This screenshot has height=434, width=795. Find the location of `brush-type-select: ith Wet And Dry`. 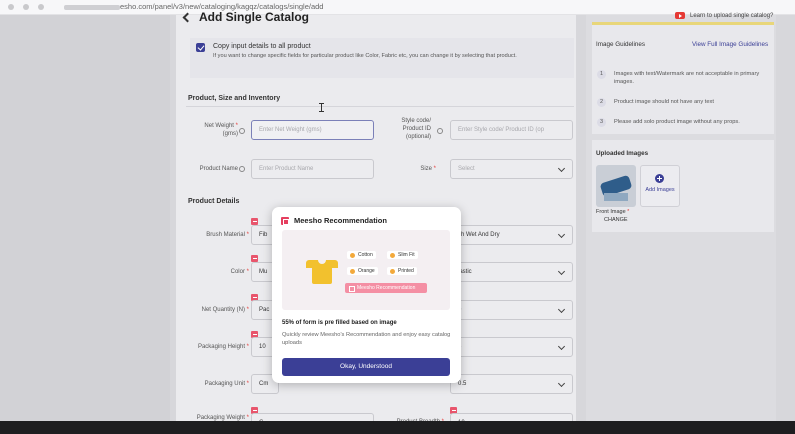

brush-type-select: ith Wet And Dry is located at coordinates (511, 235).